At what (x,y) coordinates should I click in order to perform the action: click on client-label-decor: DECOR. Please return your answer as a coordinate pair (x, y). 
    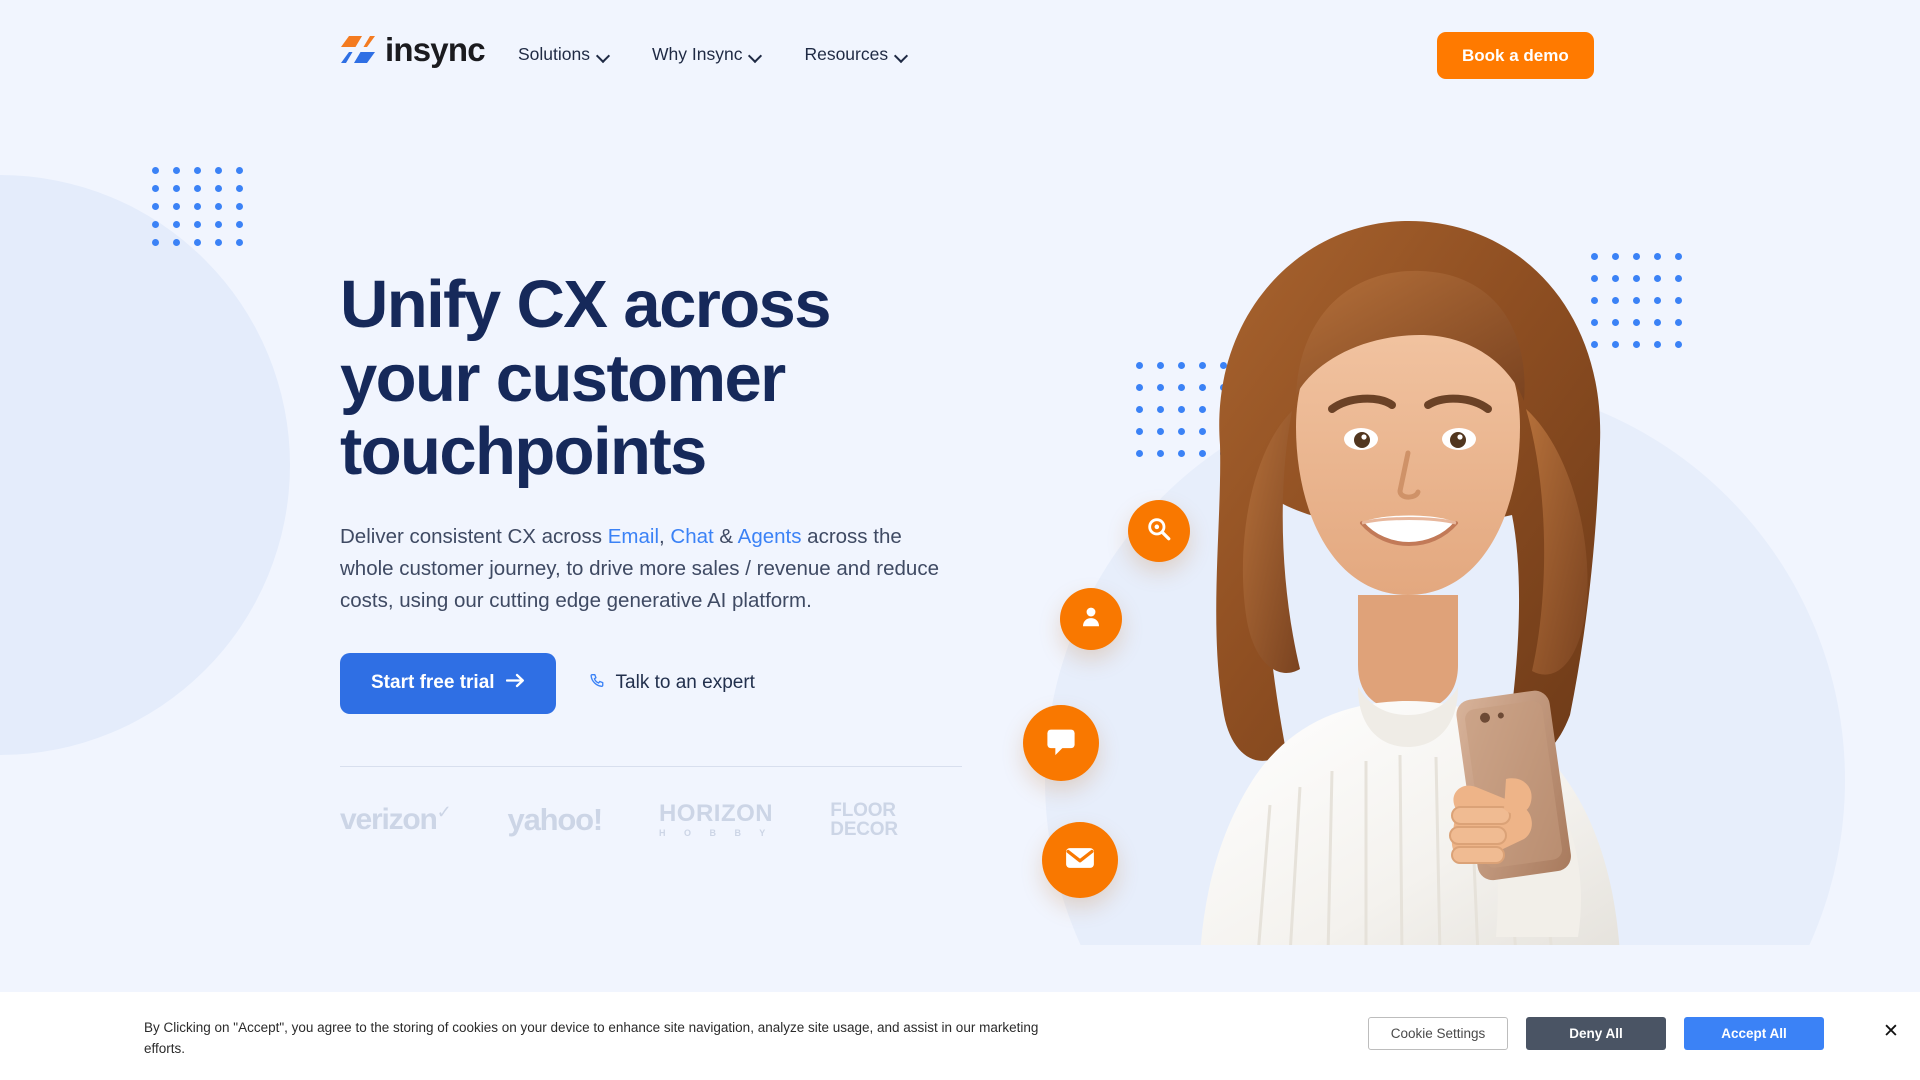
    Looking at the image, I should click on (864, 829).